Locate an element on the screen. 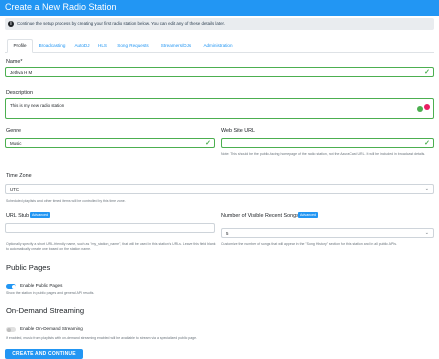 The image size is (439, 359). tab-streamers-djs: Streamers/DJs is located at coordinates (176, 46).